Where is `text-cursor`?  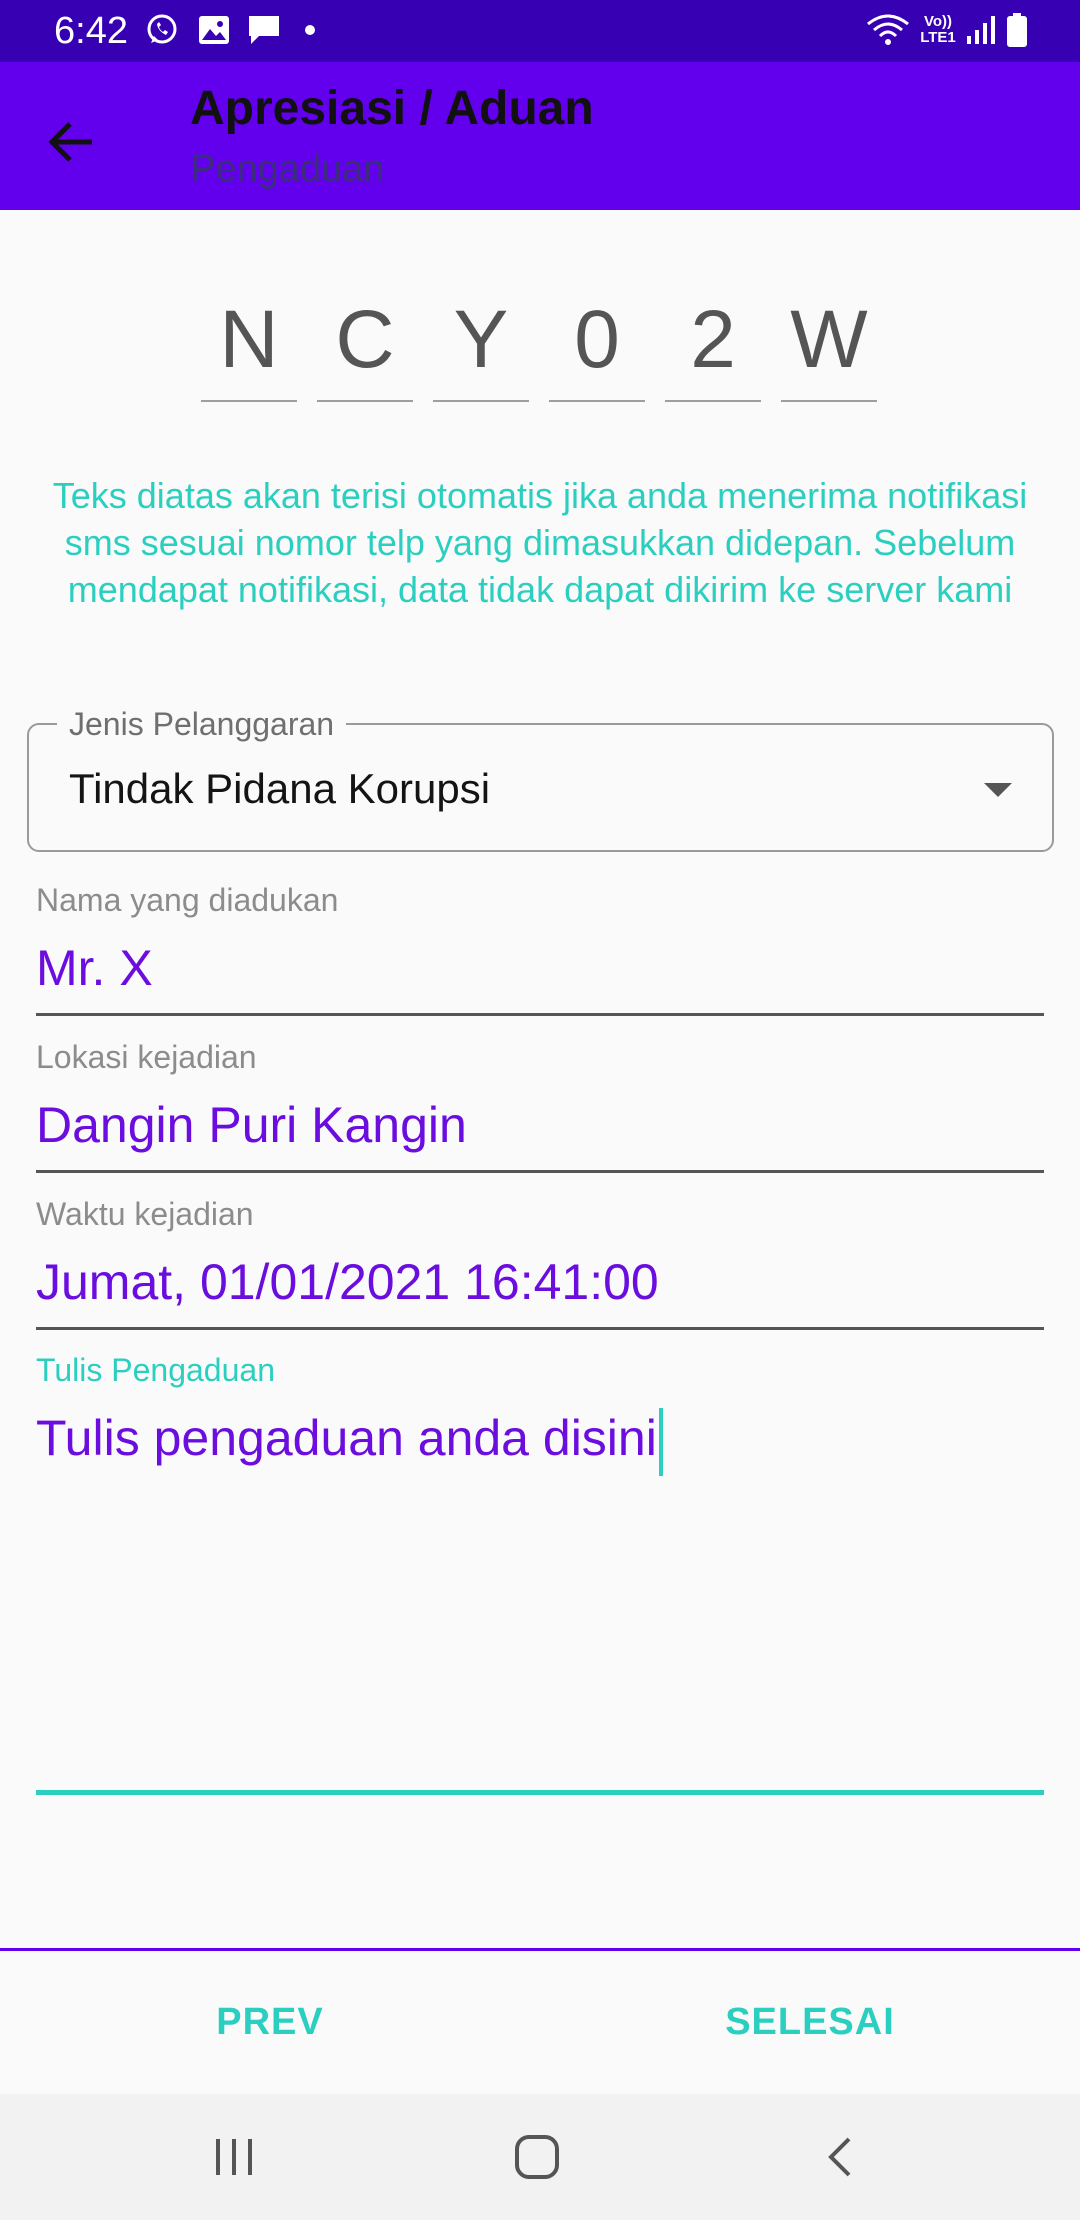
text-cursor is located at coordinates (660, 1442).